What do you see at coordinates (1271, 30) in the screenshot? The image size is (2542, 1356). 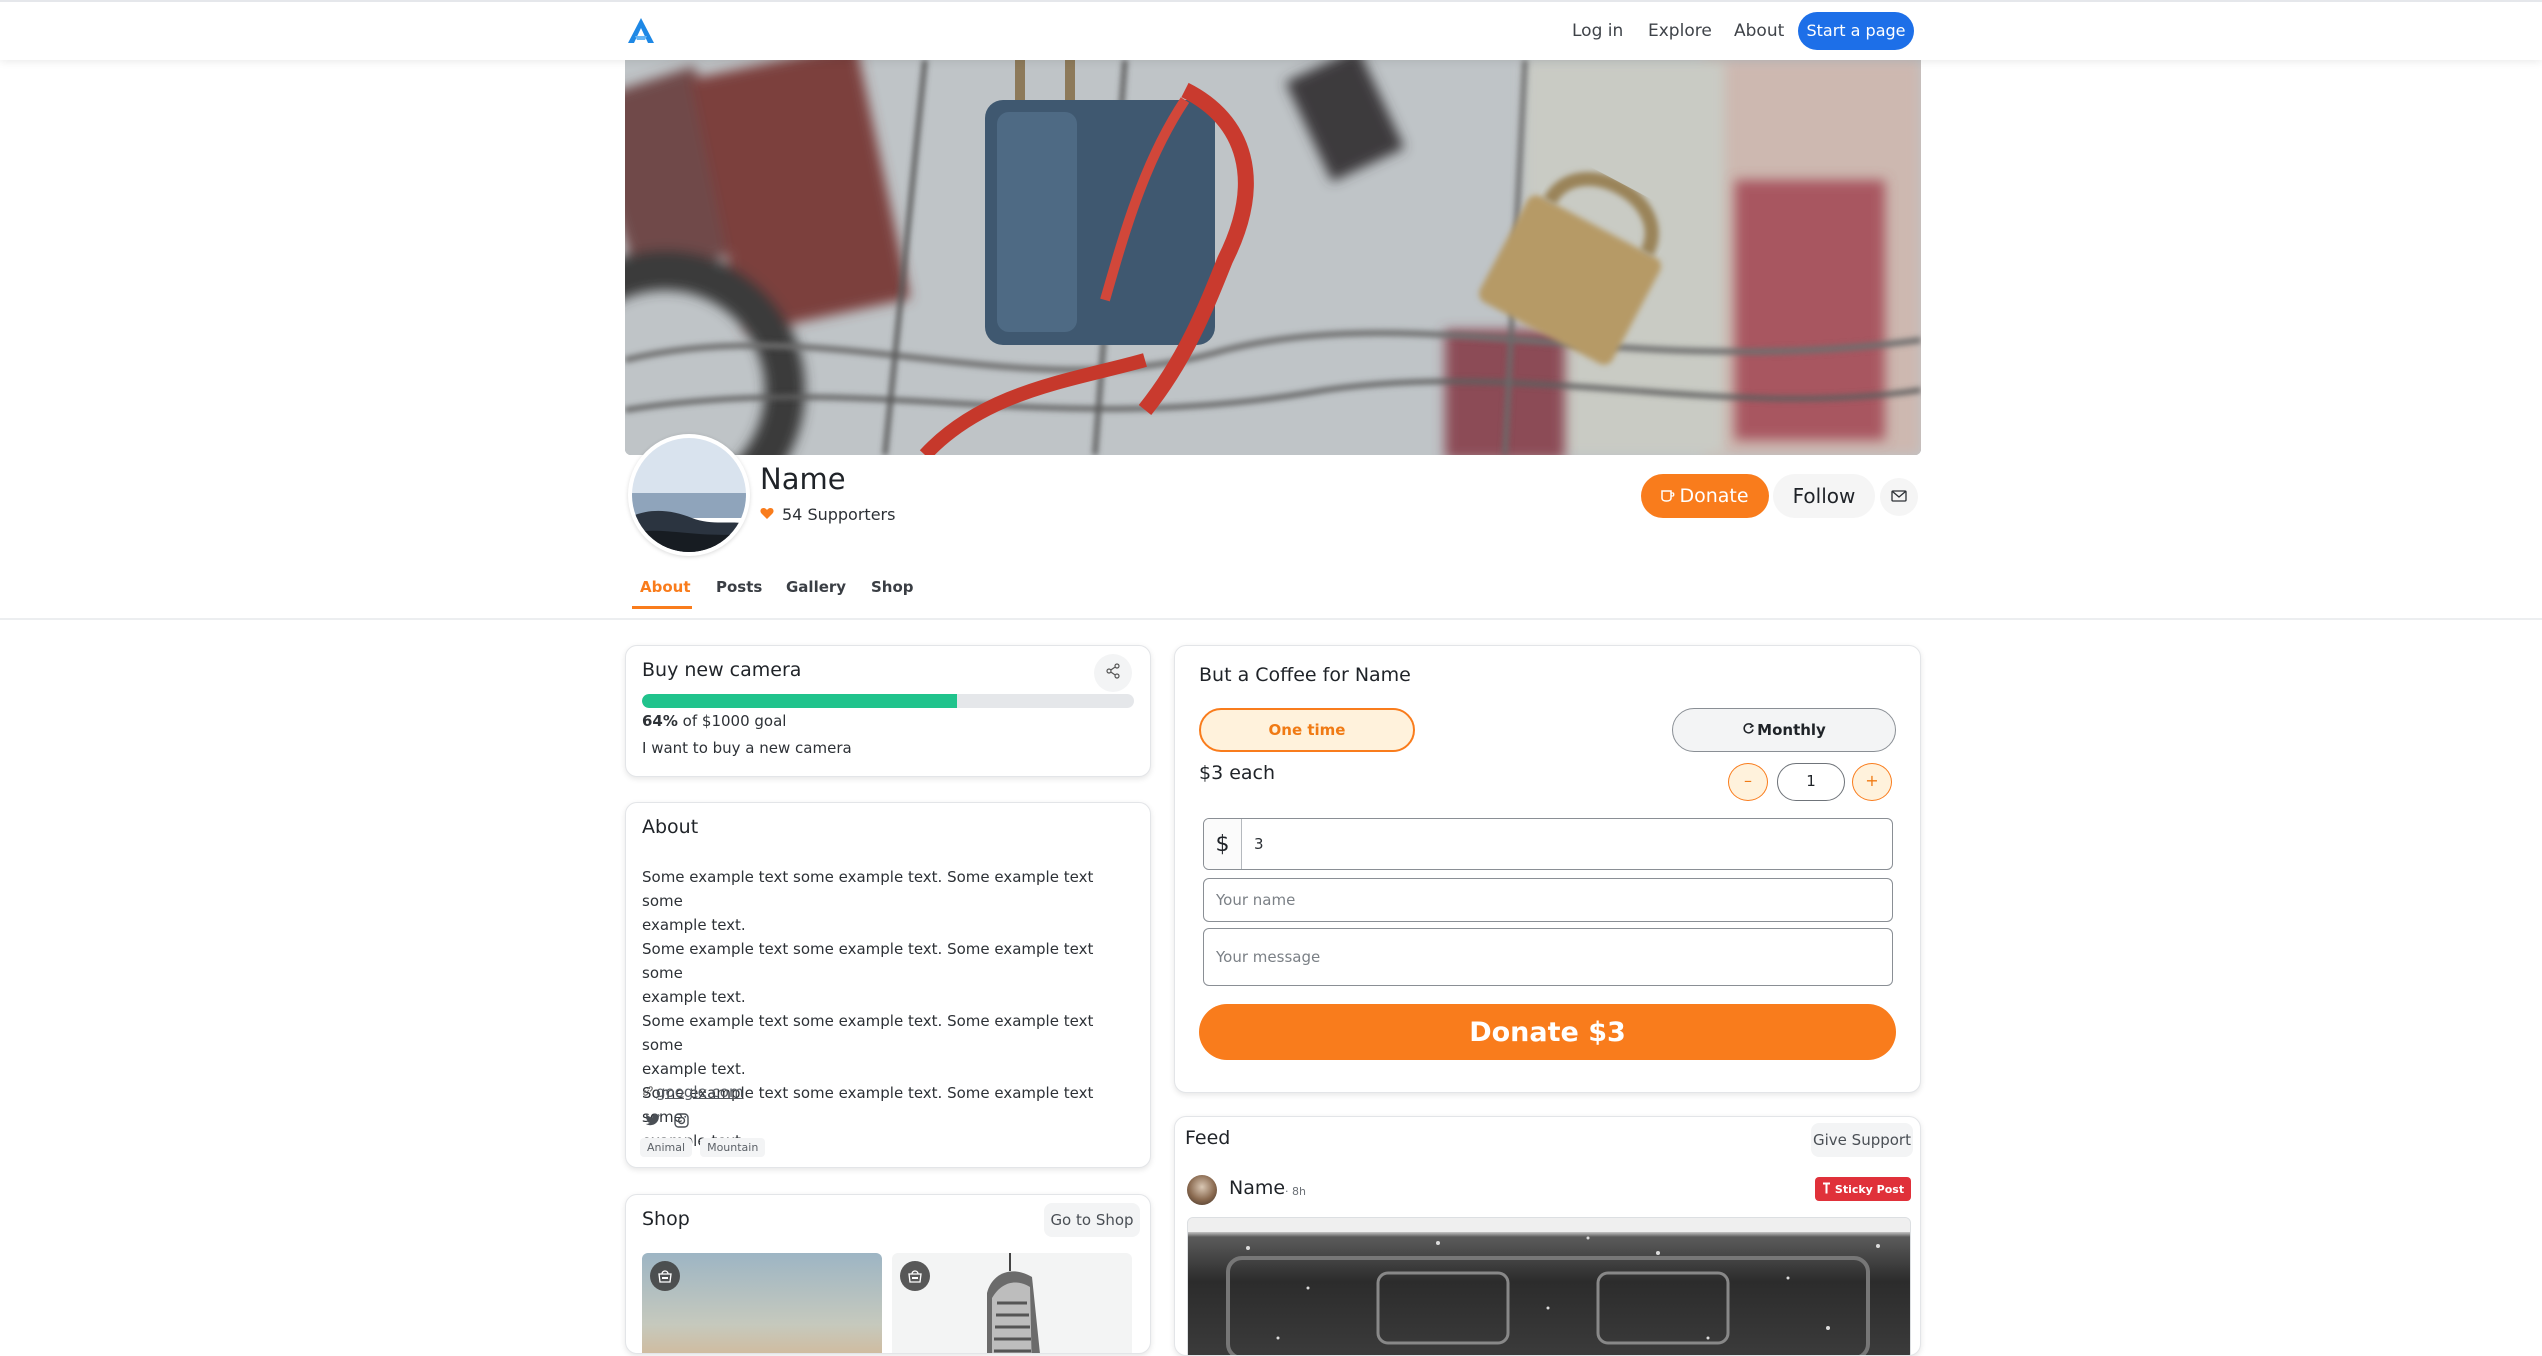 I see `top-navigation-bar: Log in Explore About Start a page` at bounding box center [1271, 30].